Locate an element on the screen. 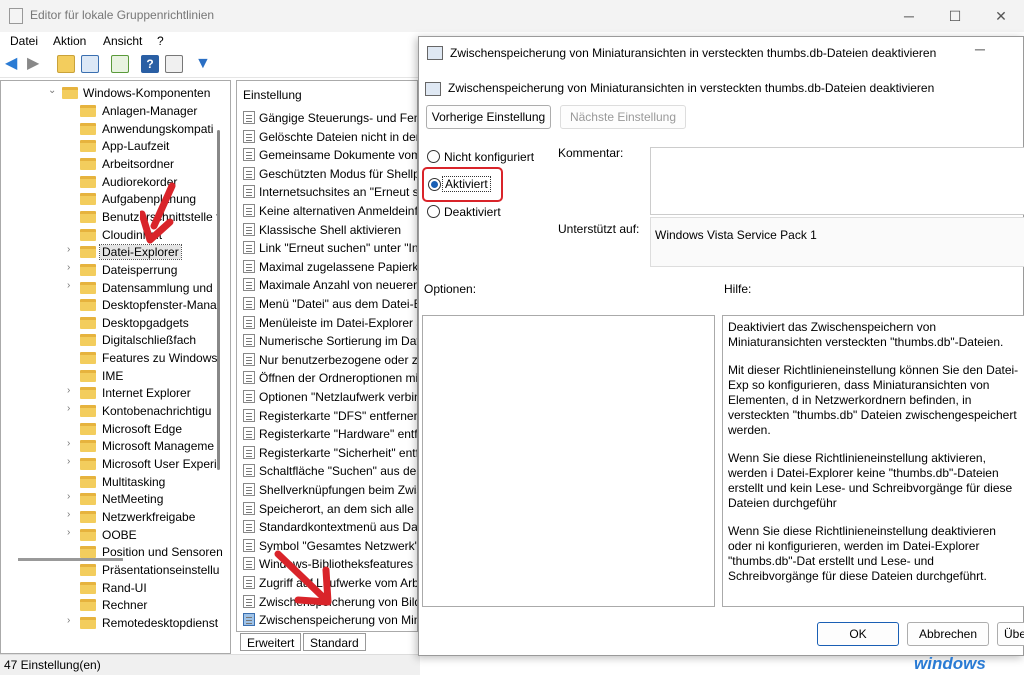 This screenshot has width=1024, height=675. tree-node-label: Microsoft Edge is located at coordinates (142, 428).